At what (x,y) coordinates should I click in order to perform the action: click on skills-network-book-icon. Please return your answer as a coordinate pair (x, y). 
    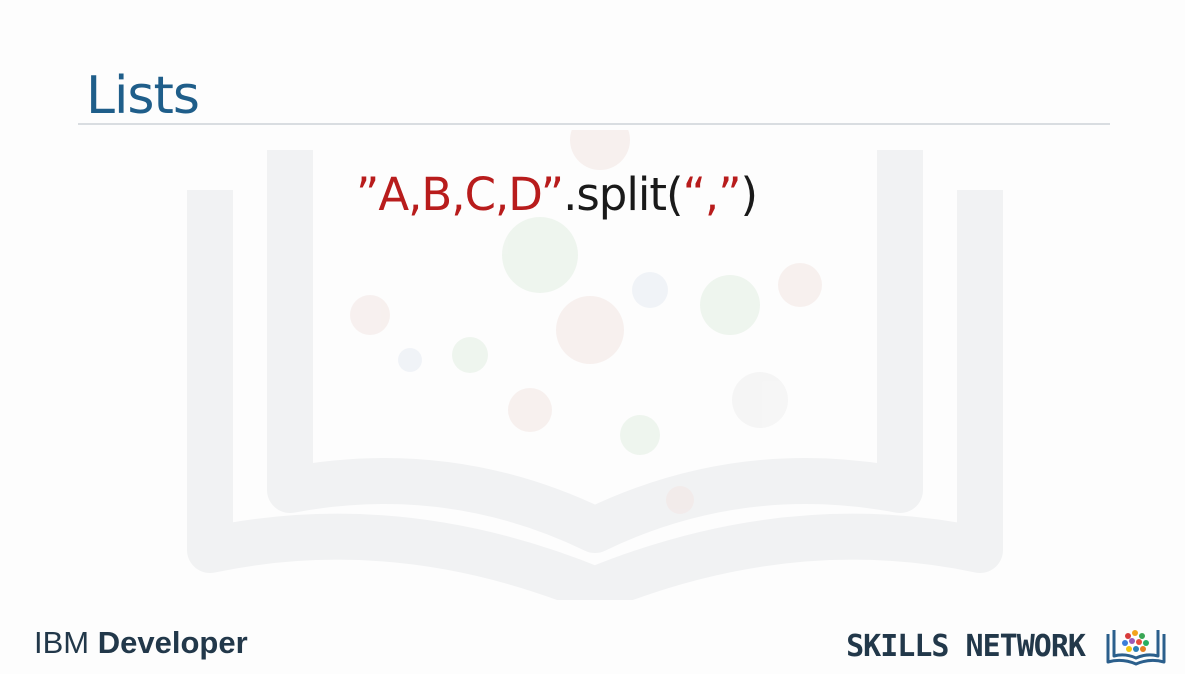
    Looking at the image, I should click on (1136, 648).